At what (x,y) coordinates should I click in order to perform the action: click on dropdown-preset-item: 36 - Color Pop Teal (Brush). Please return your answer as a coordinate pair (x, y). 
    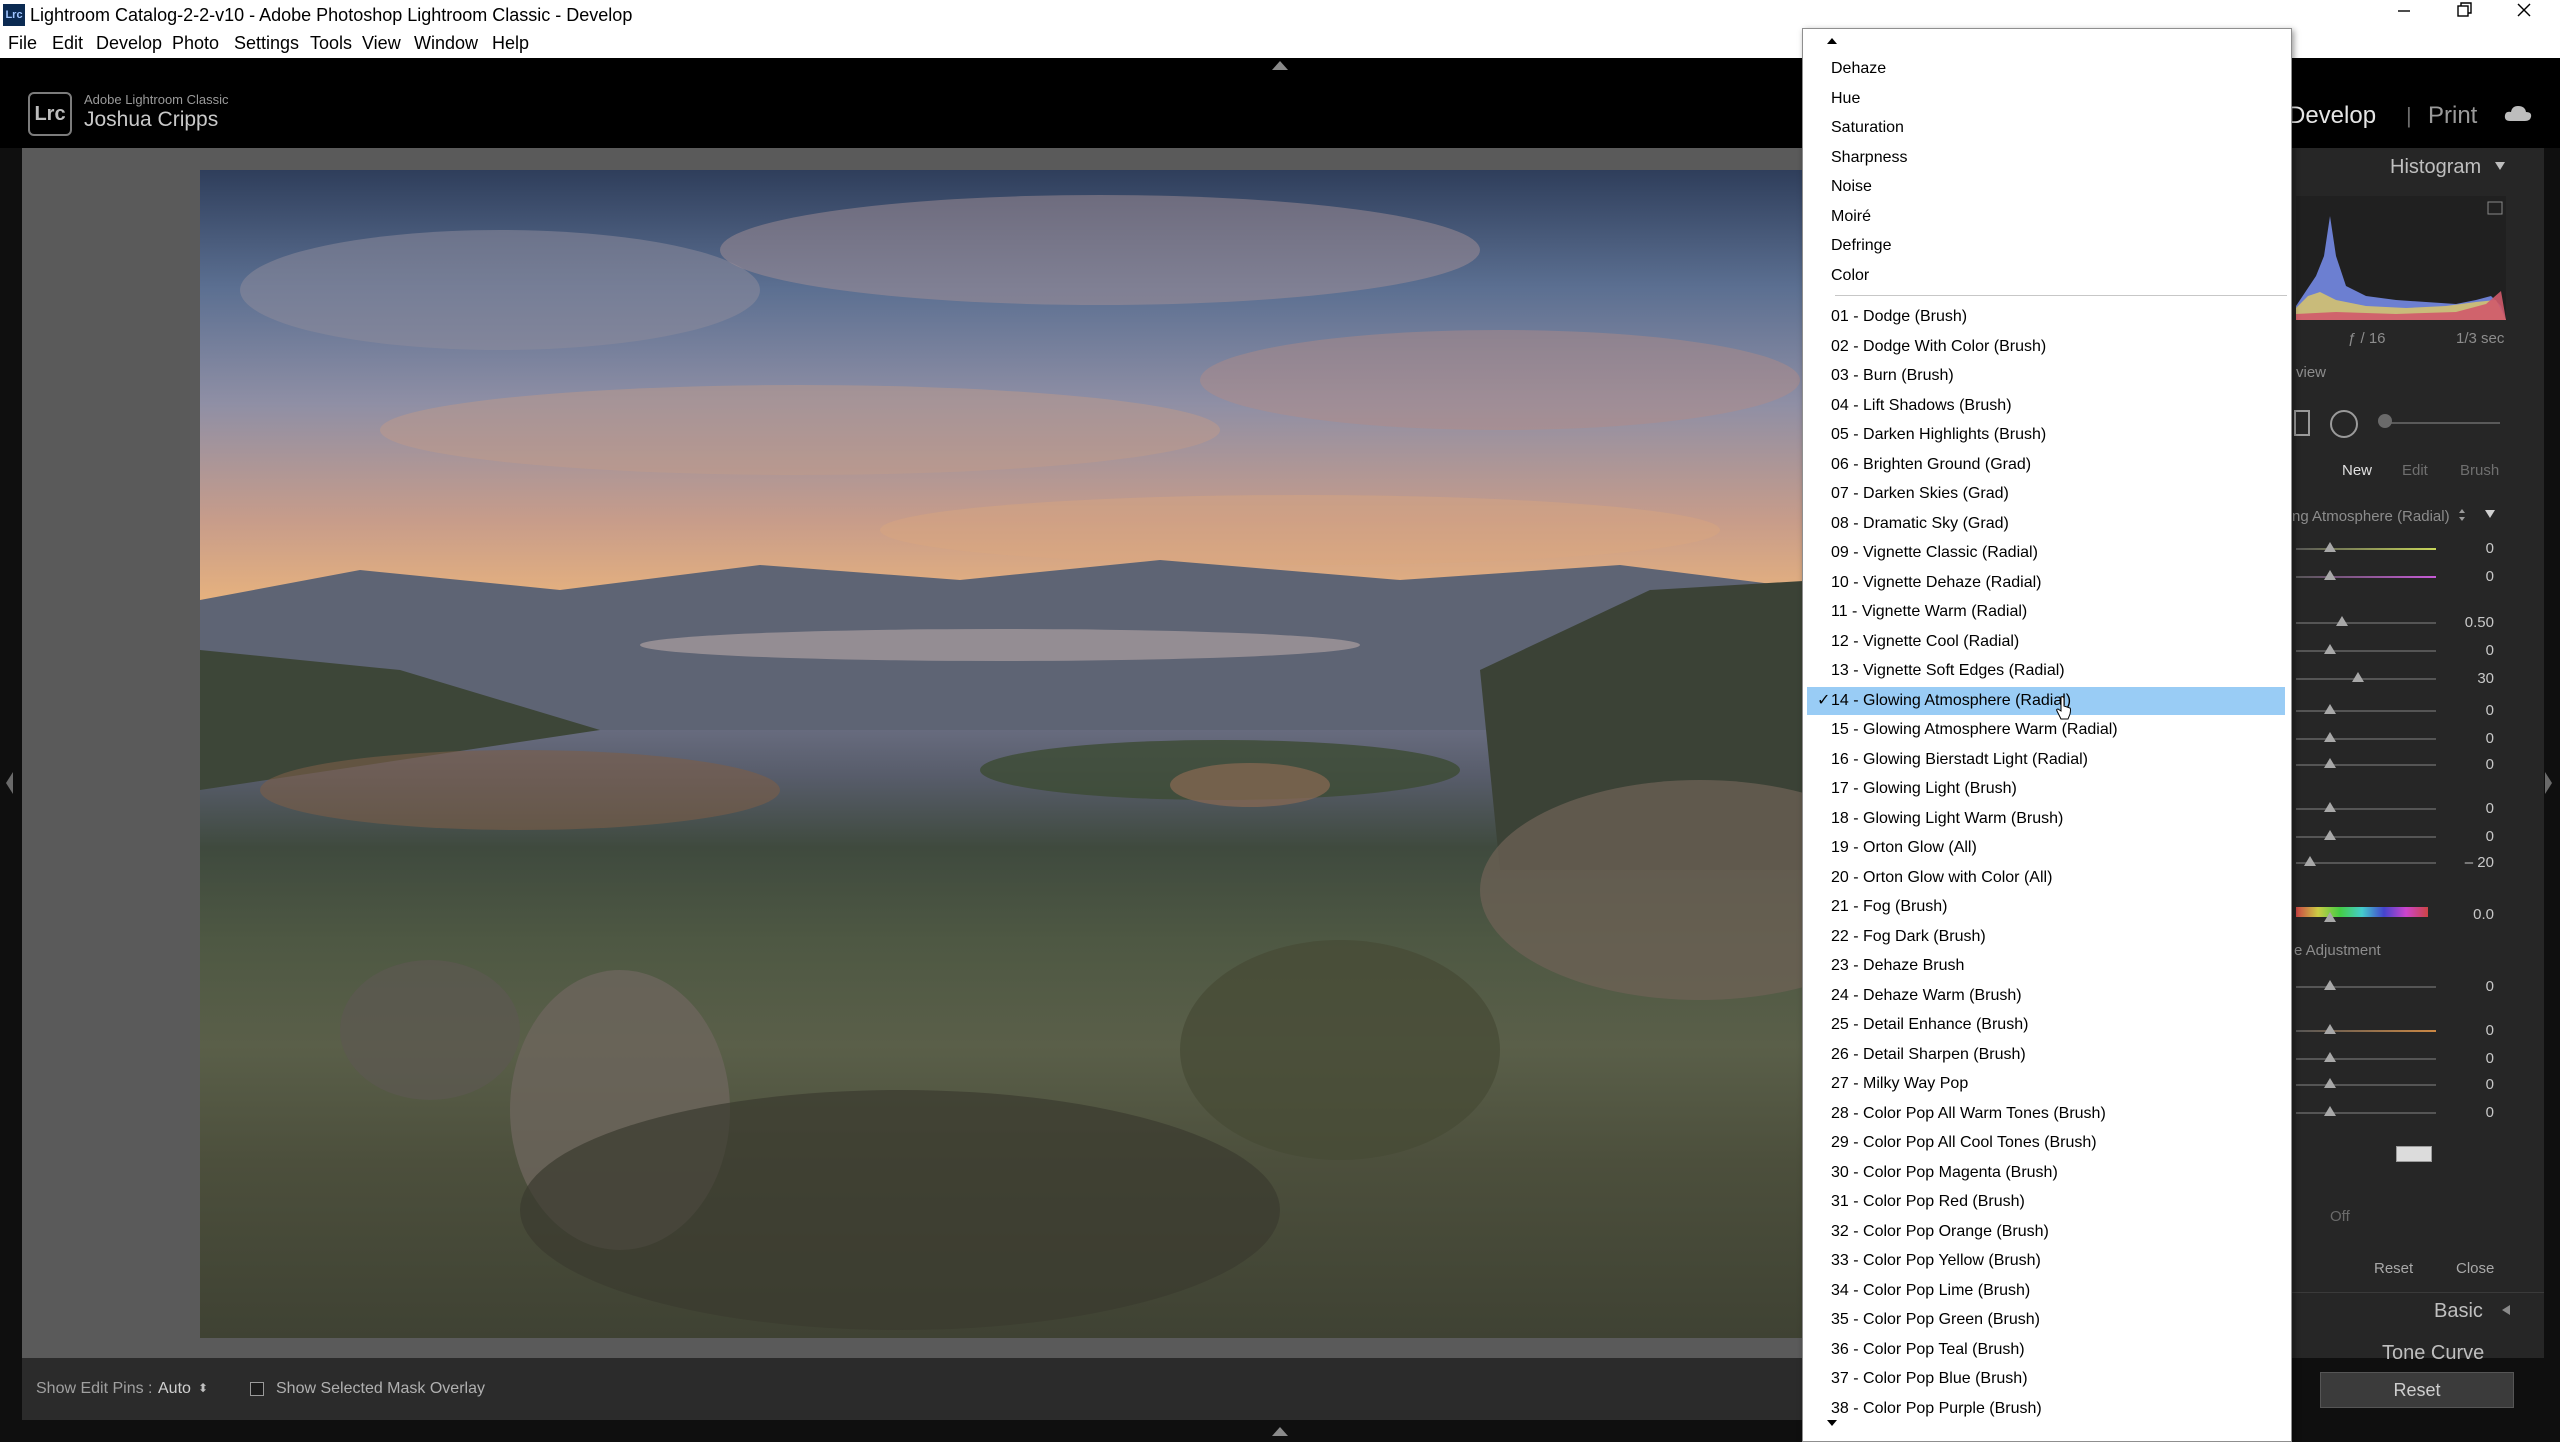
    Looking at the image, I should click on (2046, 1350).